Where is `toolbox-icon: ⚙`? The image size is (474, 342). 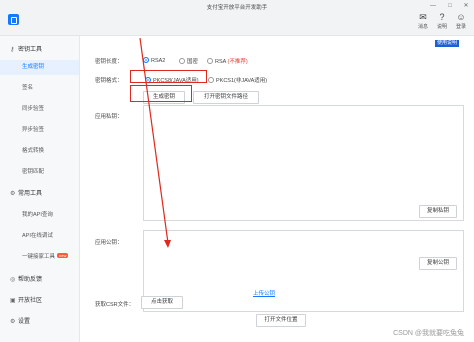
toolbox-icon: ⚙ is located at coordinates (13, 194).